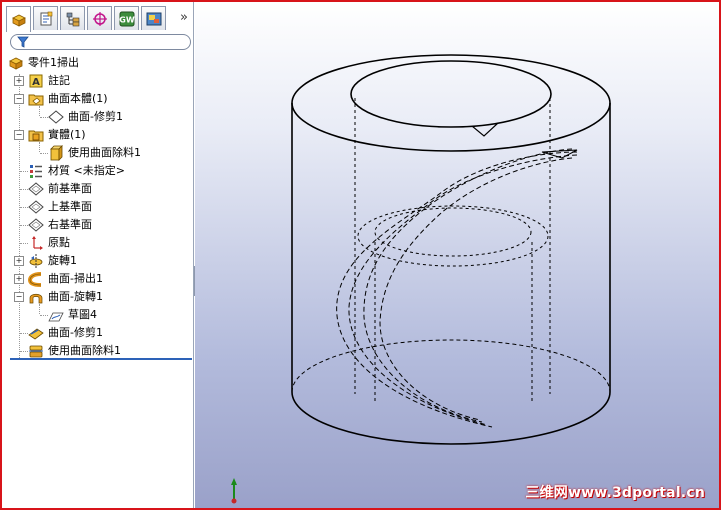  What do you see at coordinates (75, 296) in the screenshot?
I see `tree-item-label: 曲面-旋轉1` at bounding box center [75, 296].